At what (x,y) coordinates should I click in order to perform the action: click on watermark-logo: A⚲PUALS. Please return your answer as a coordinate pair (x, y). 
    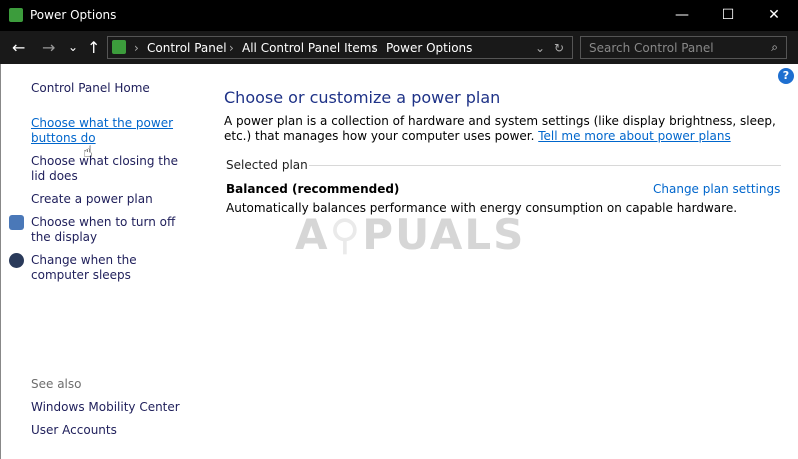
    Looking at the image, I should click on (410, 234).